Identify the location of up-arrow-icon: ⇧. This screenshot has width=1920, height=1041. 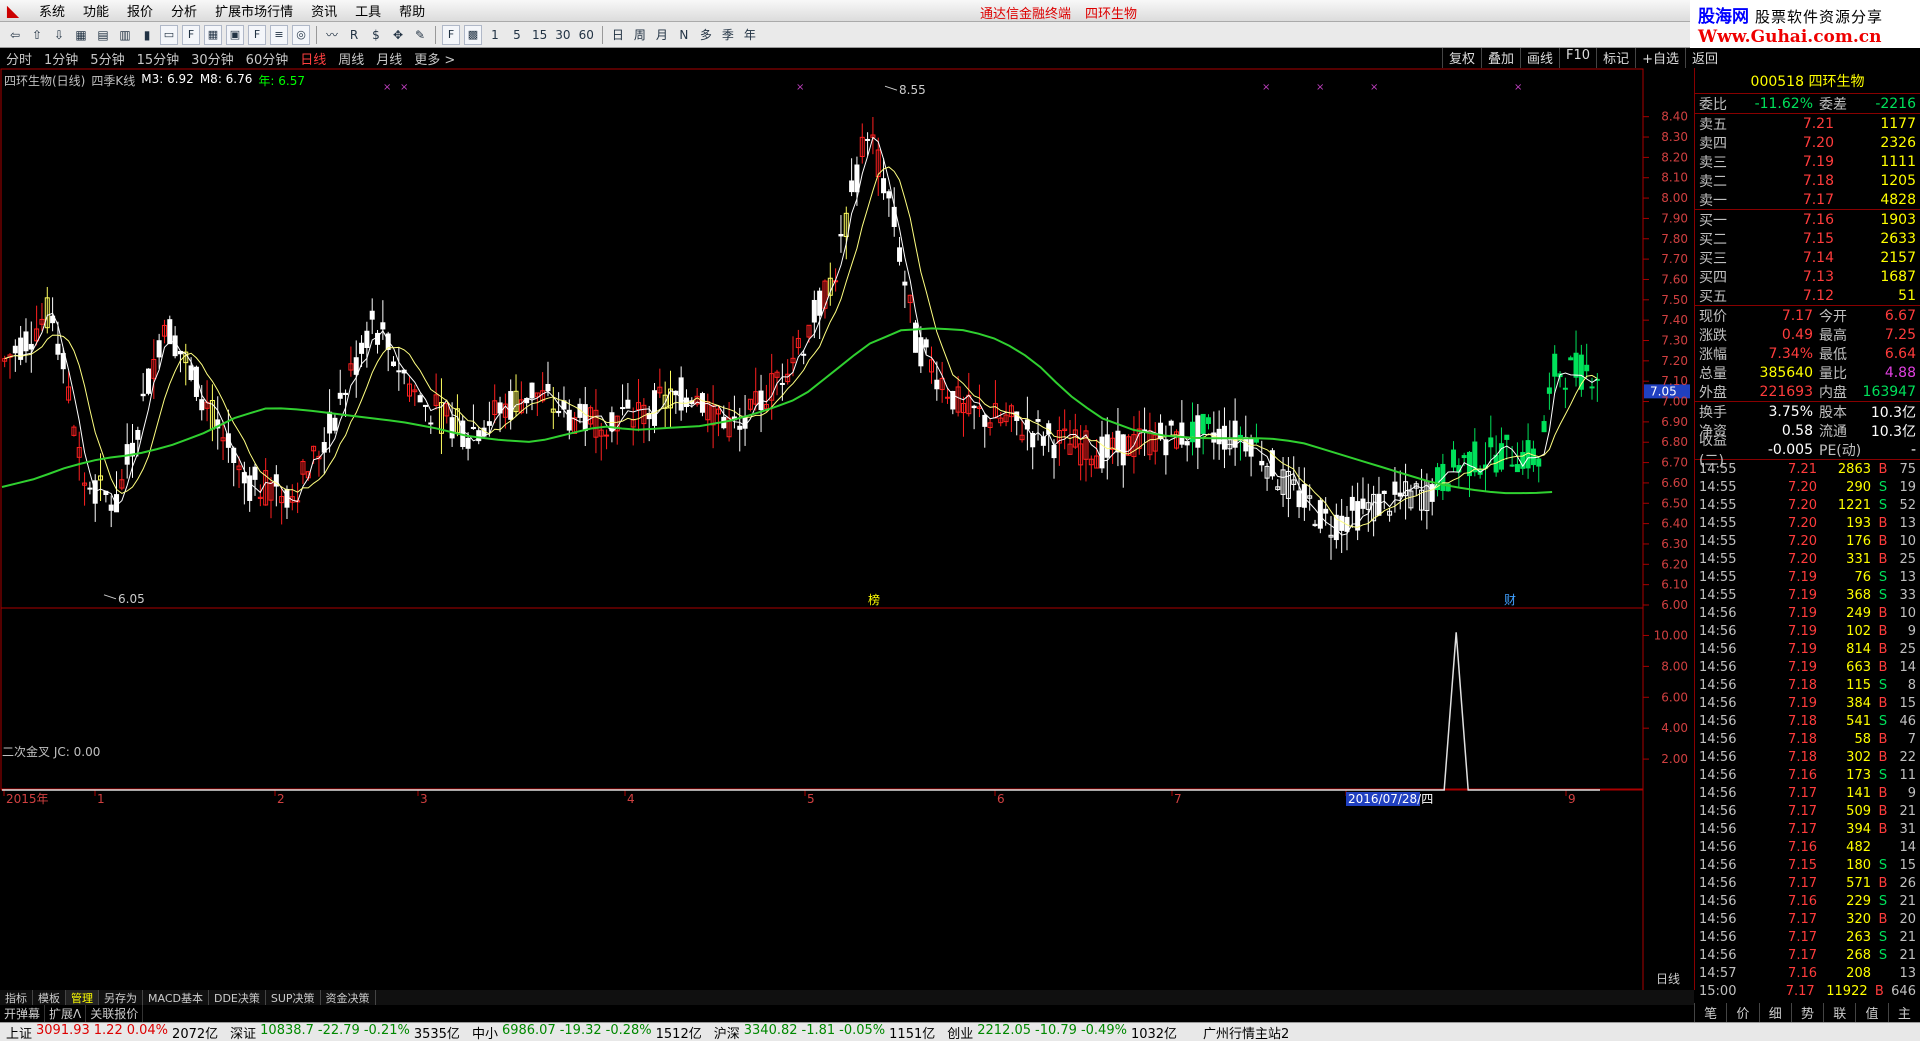
(37, 35).